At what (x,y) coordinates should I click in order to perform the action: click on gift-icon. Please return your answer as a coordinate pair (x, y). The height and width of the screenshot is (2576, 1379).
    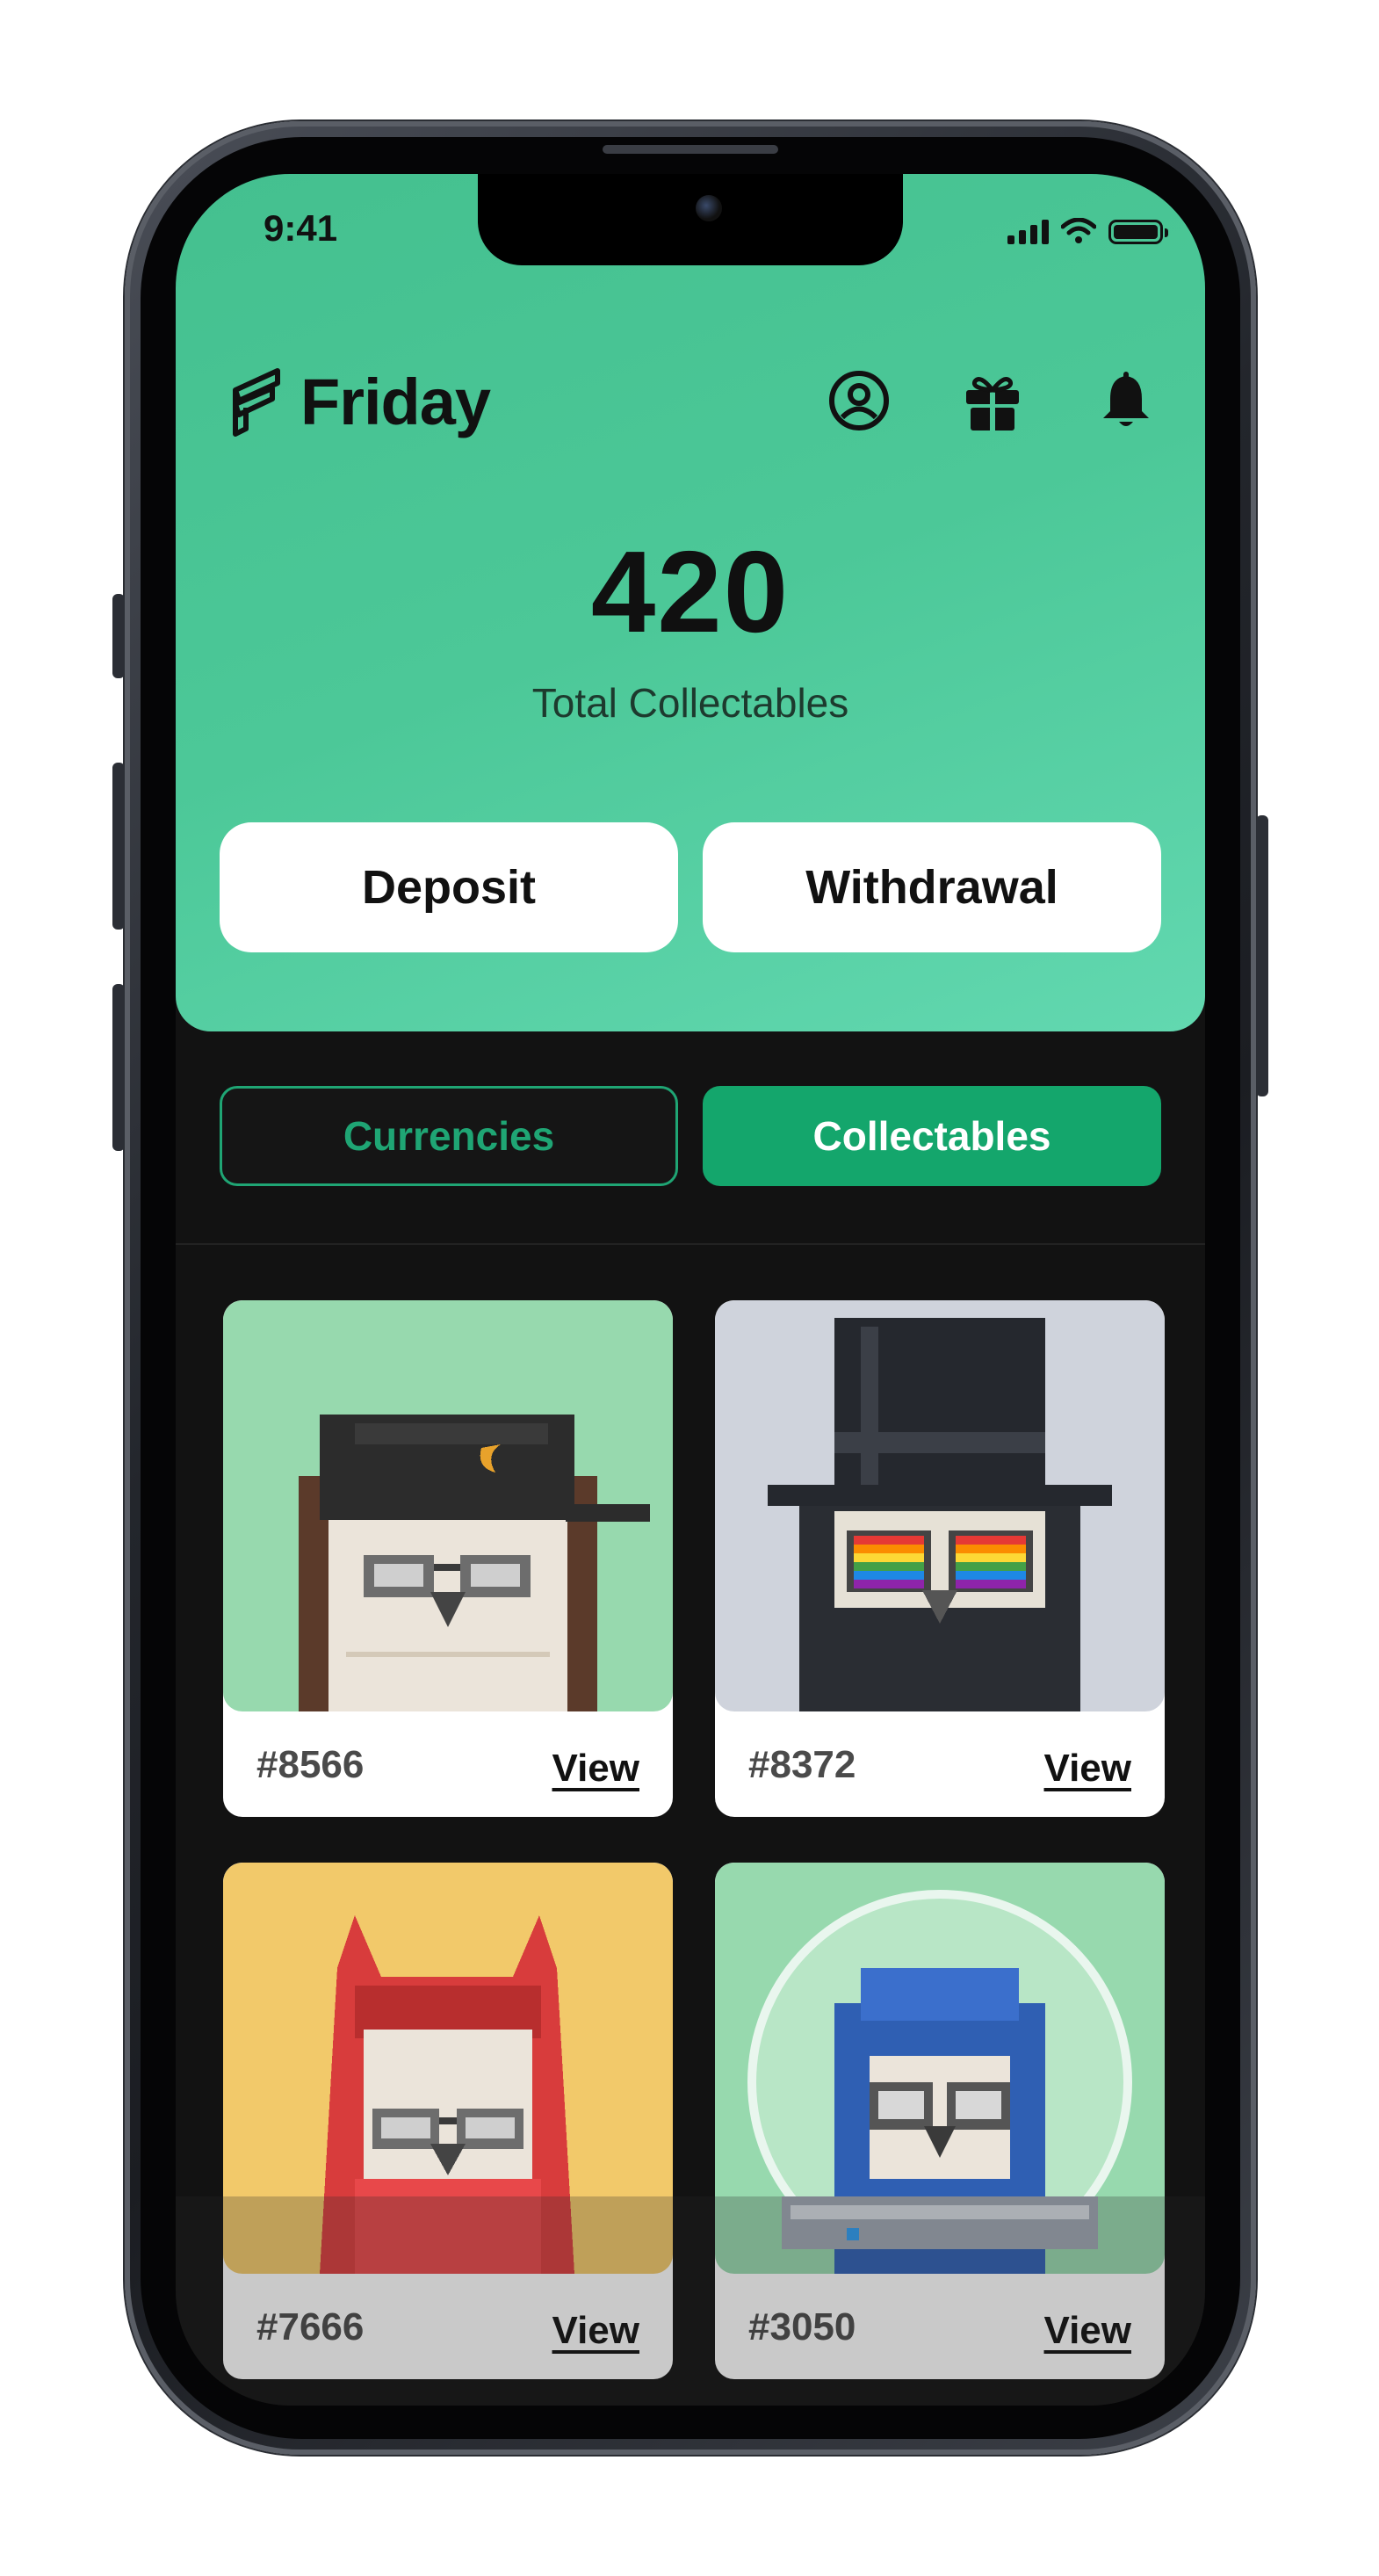
    Looking at the image, I should click on (992, 400).